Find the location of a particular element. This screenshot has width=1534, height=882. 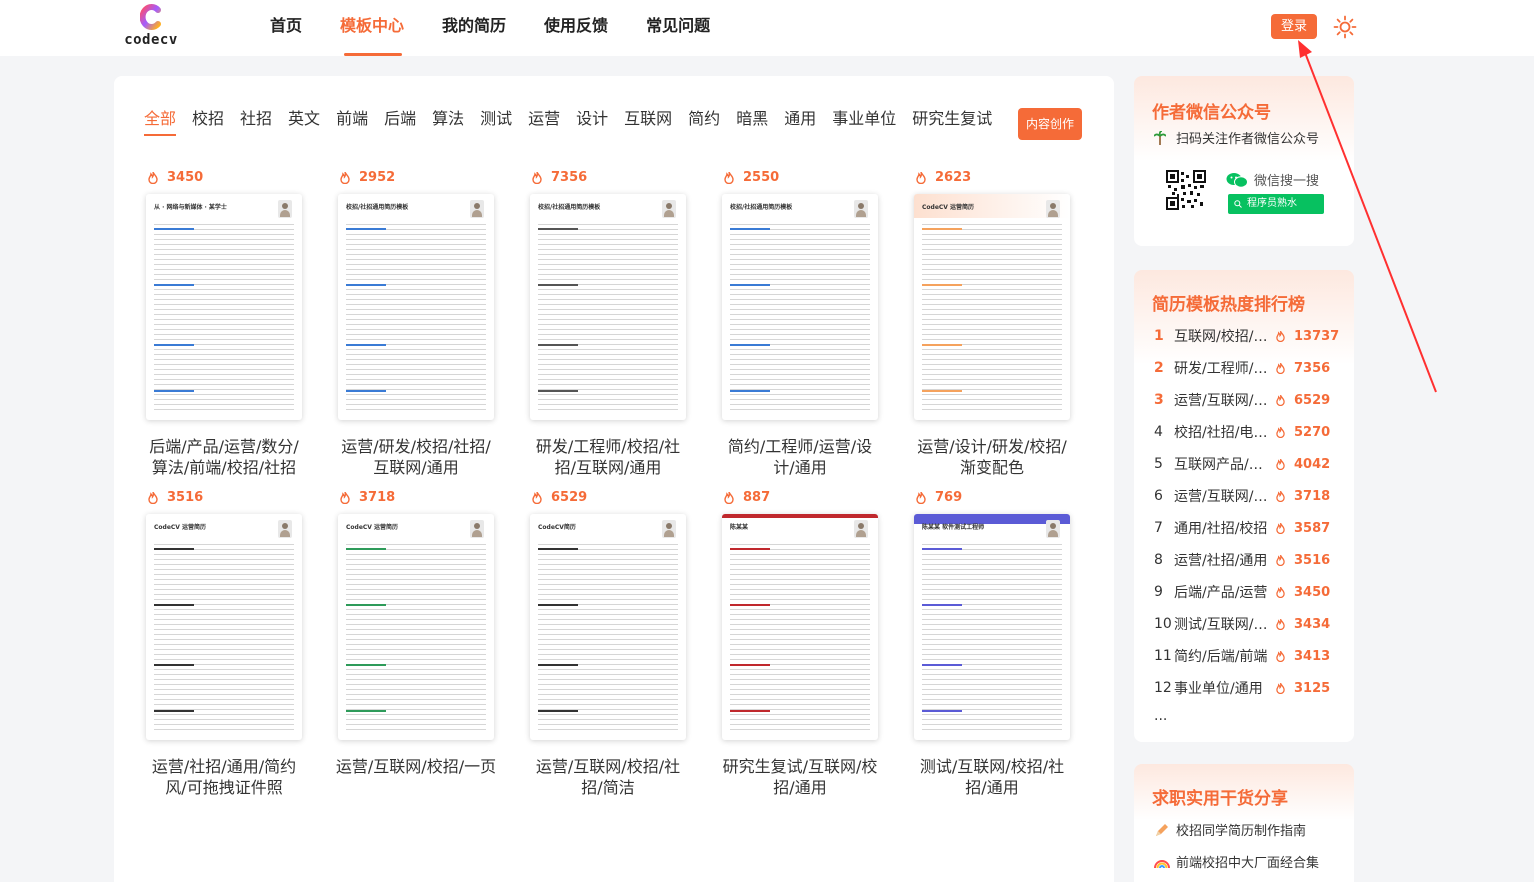

template-card: 769 陈某某 软件测试工程师 测试/互联网/校招/社招/通用 is located at coordinates (992, 643).